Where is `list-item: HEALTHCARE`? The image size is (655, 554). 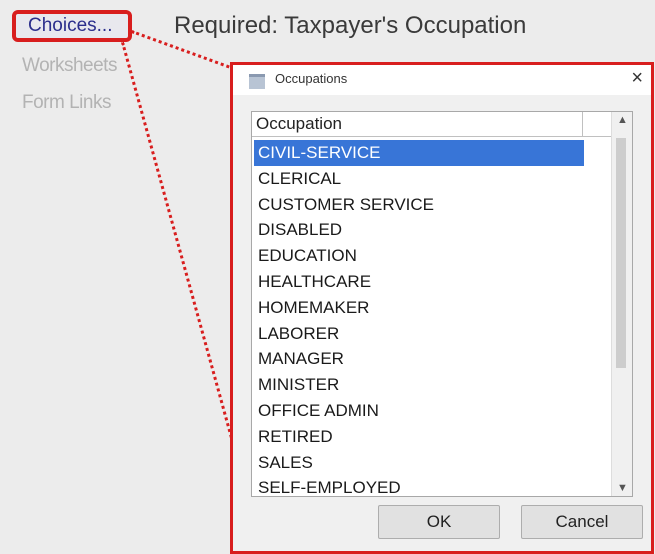
list-item: HEALTHCARE is located at coordinates (419, 282).